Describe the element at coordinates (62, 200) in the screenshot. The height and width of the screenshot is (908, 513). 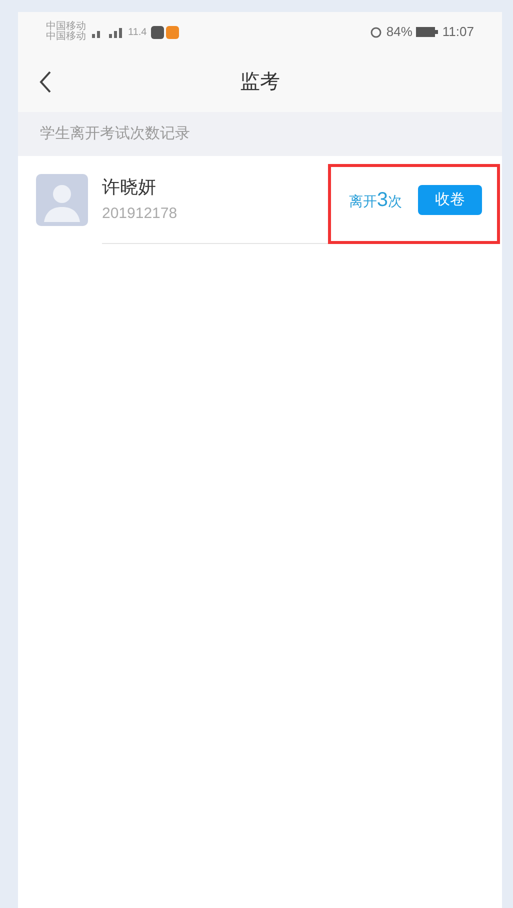
I see `avatar-icon` at that location.